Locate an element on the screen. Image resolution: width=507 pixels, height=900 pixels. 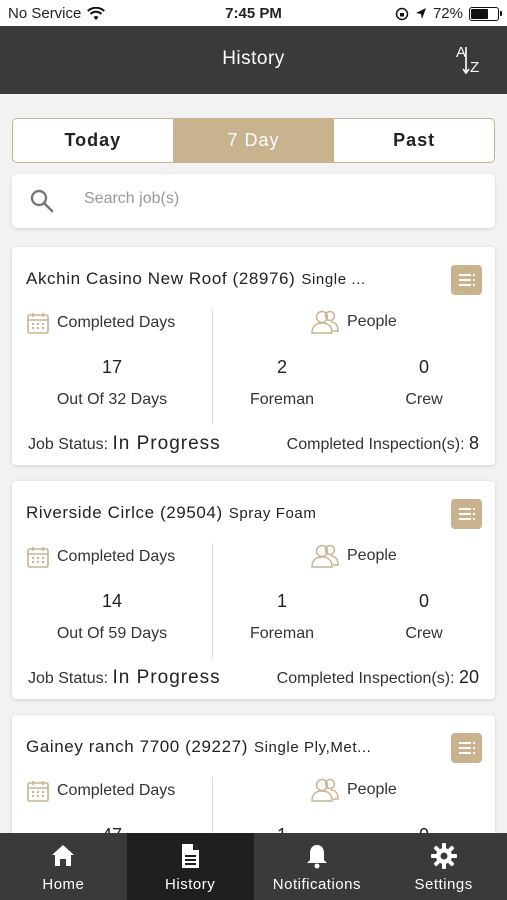
status-right: 72% is located at coordinates (448, 13).